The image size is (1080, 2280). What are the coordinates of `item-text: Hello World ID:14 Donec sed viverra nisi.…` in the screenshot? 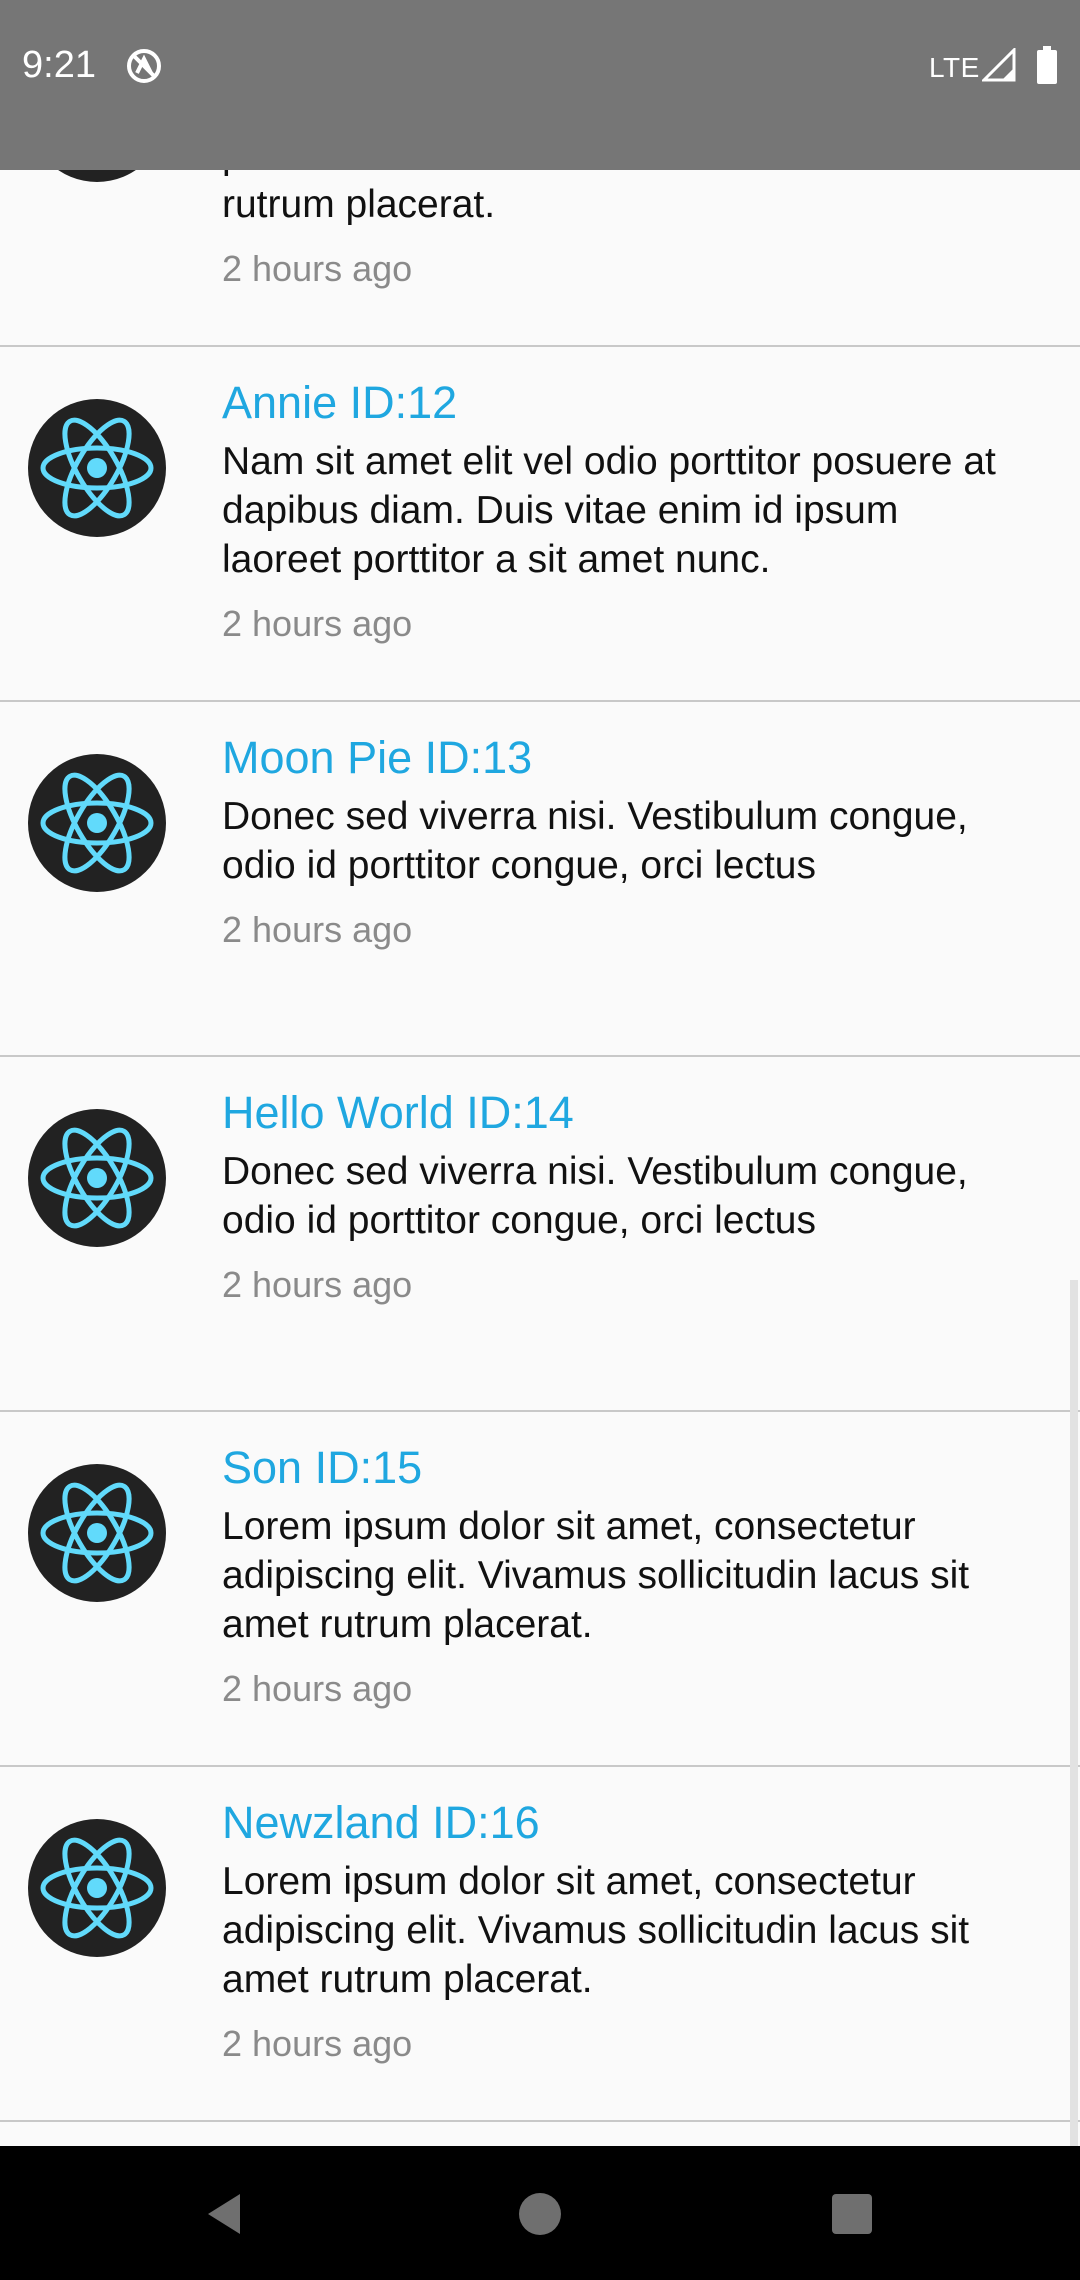 It's located at (612, 1196).